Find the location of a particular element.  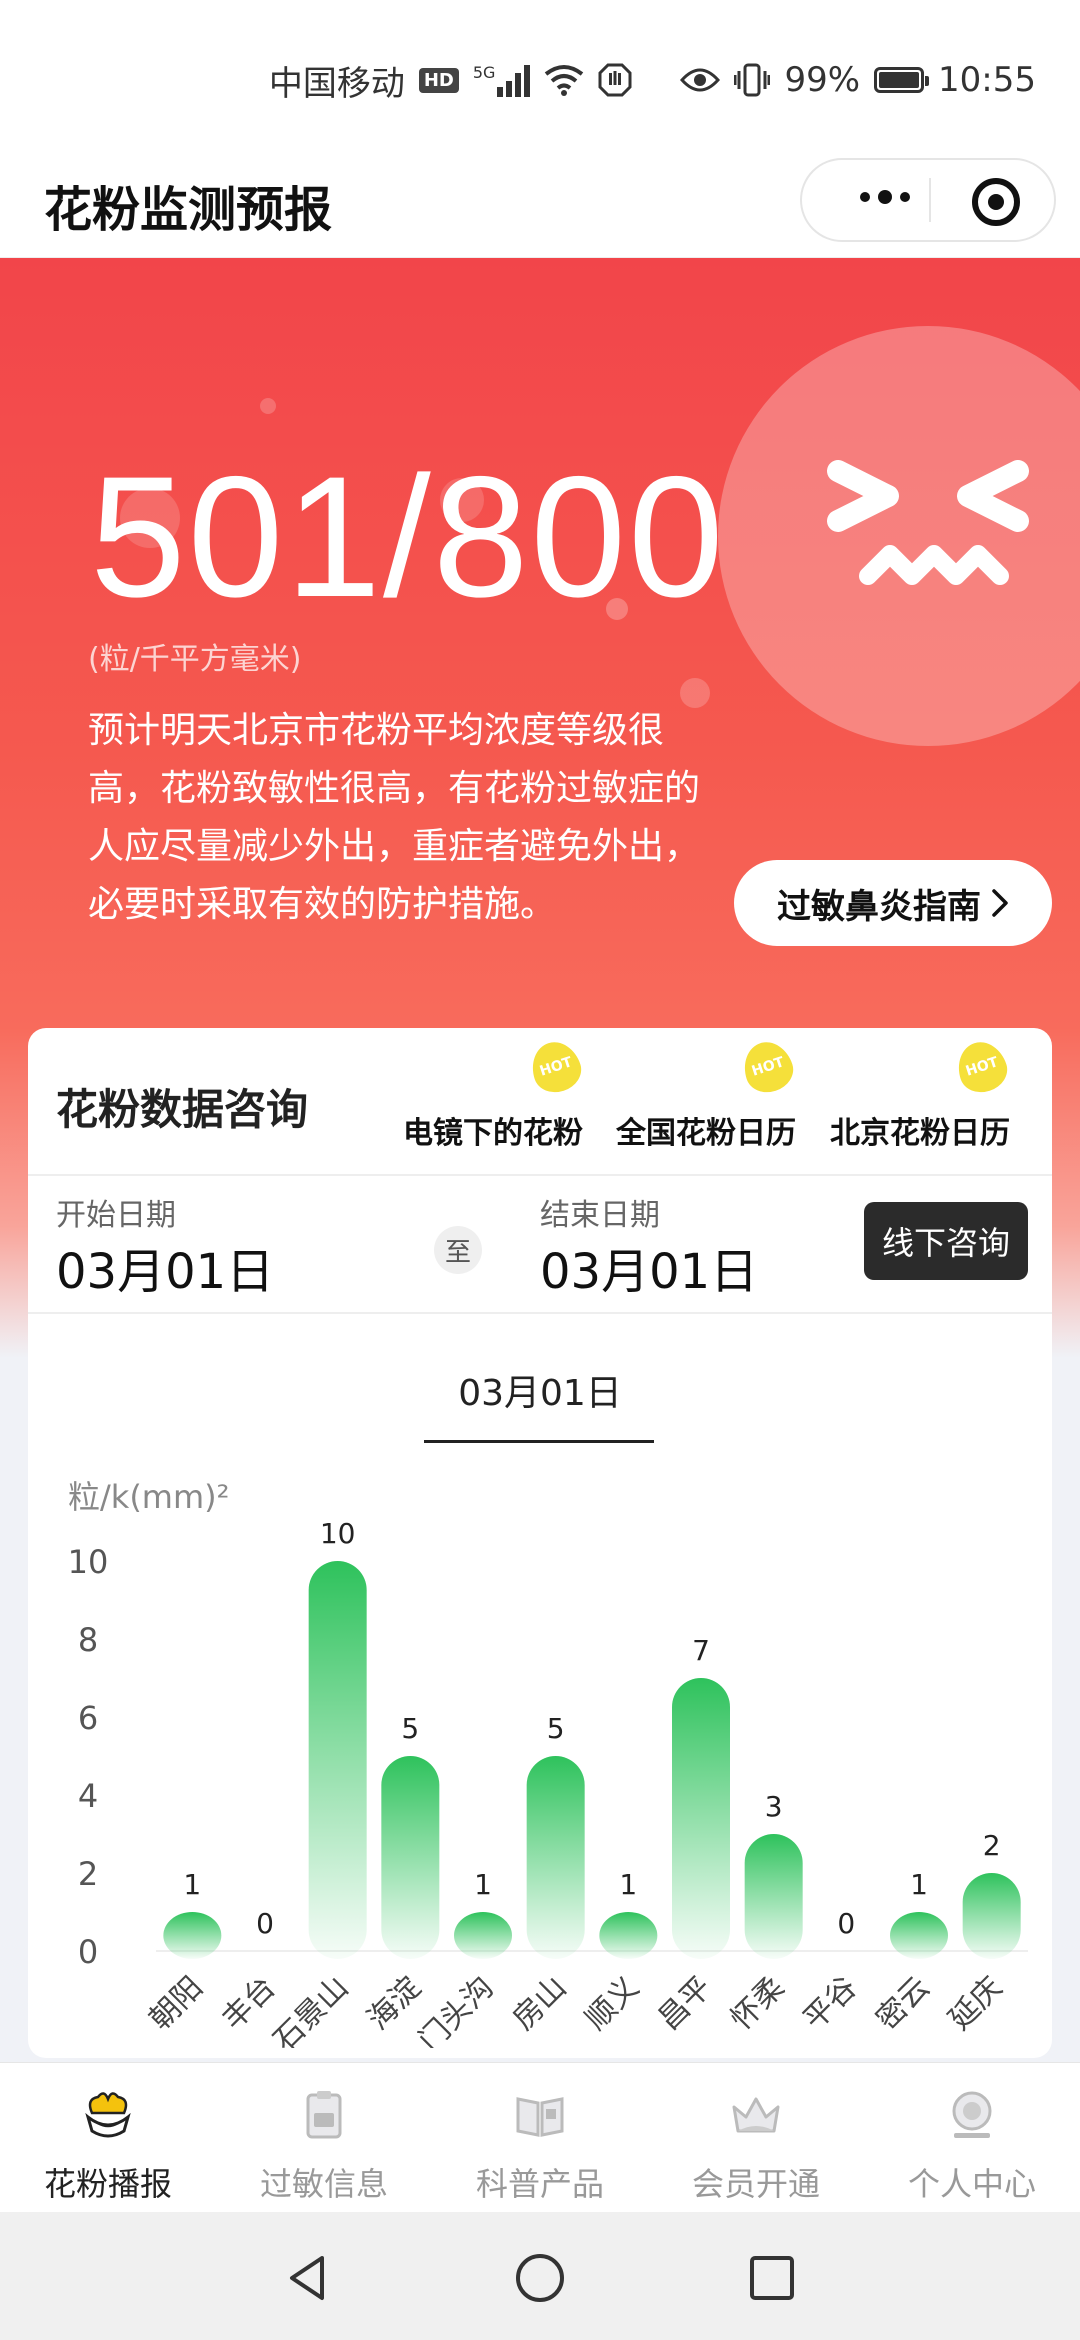

tab-profile: 个人中心 is located at coordinates (972, 2138).